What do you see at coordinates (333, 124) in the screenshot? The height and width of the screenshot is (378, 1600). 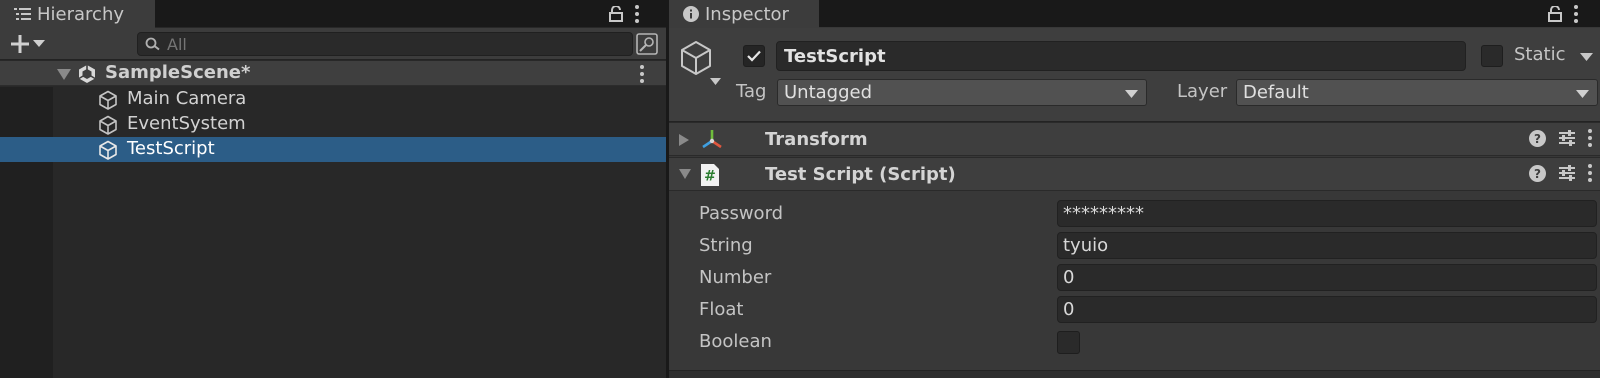 I see `hierarchy-item-event-system: EventSystem` at bounding box center [333, 124].